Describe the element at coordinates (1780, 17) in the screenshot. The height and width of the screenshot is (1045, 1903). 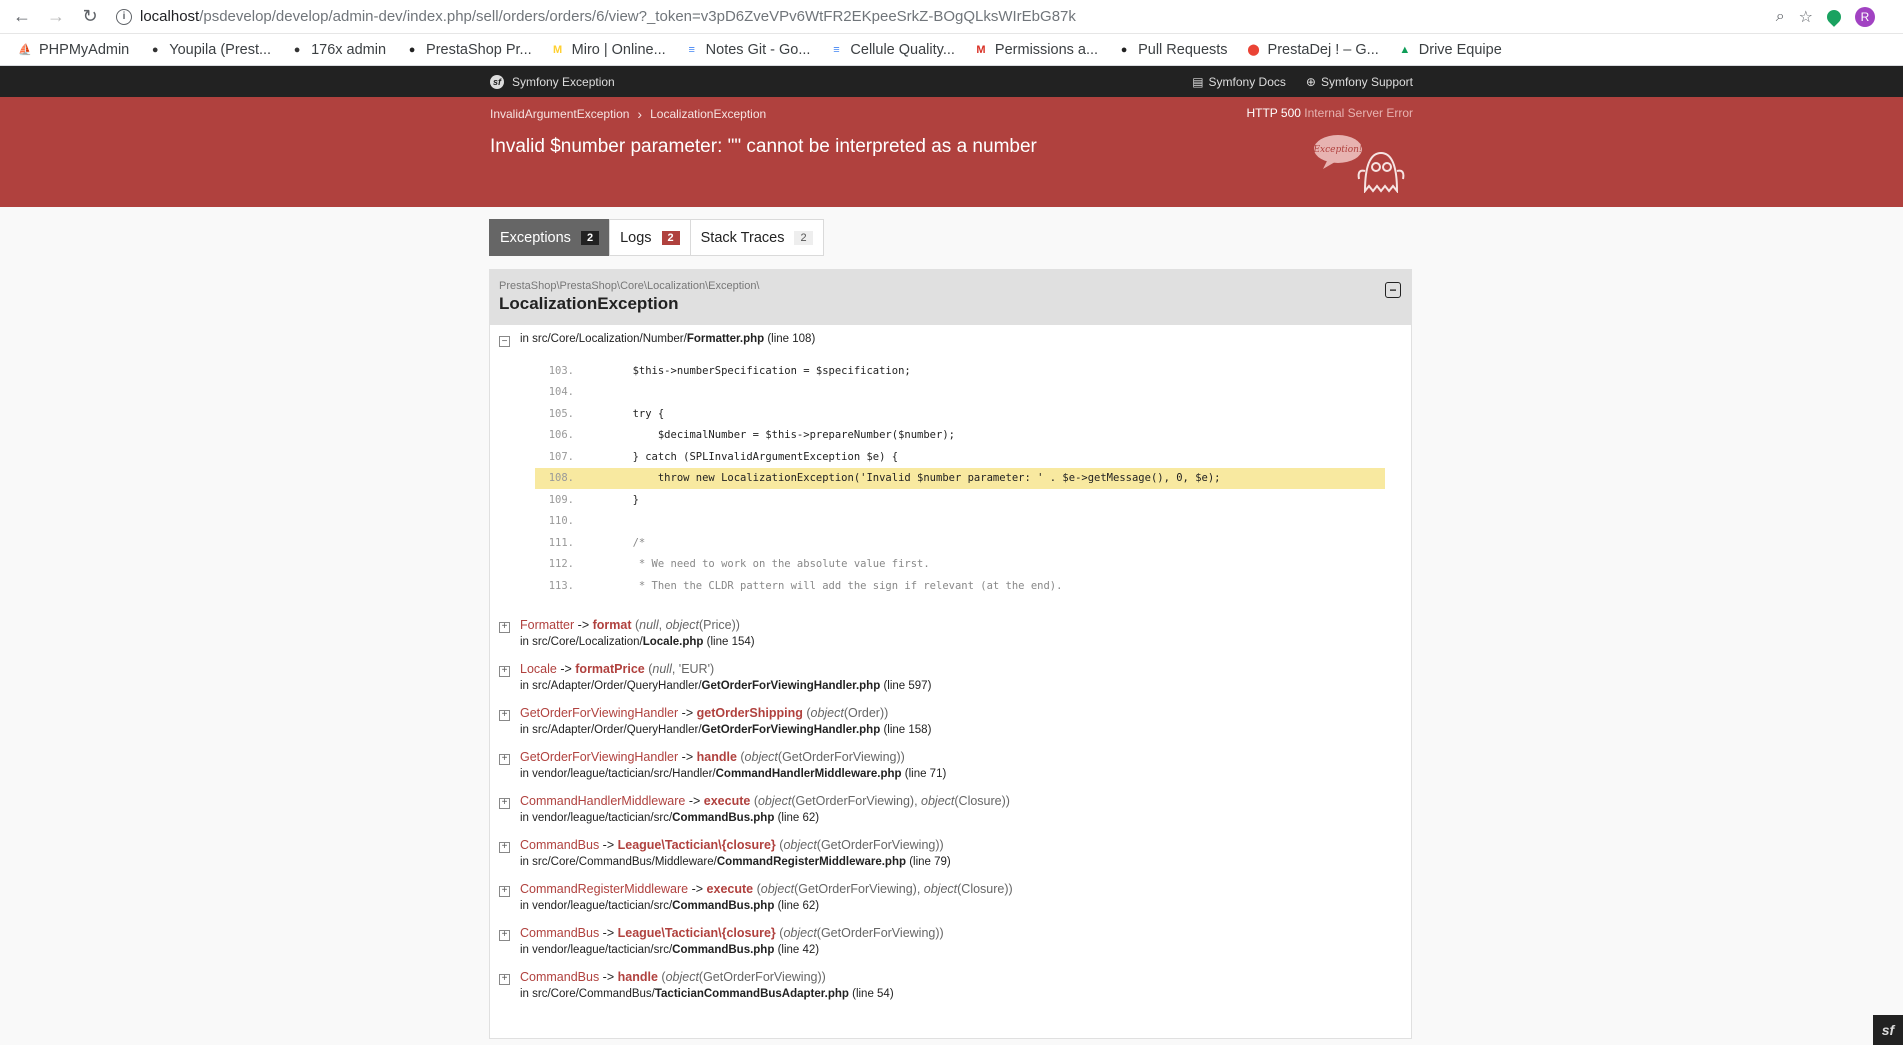
I see `zoom-icon: ⌕` at that location.